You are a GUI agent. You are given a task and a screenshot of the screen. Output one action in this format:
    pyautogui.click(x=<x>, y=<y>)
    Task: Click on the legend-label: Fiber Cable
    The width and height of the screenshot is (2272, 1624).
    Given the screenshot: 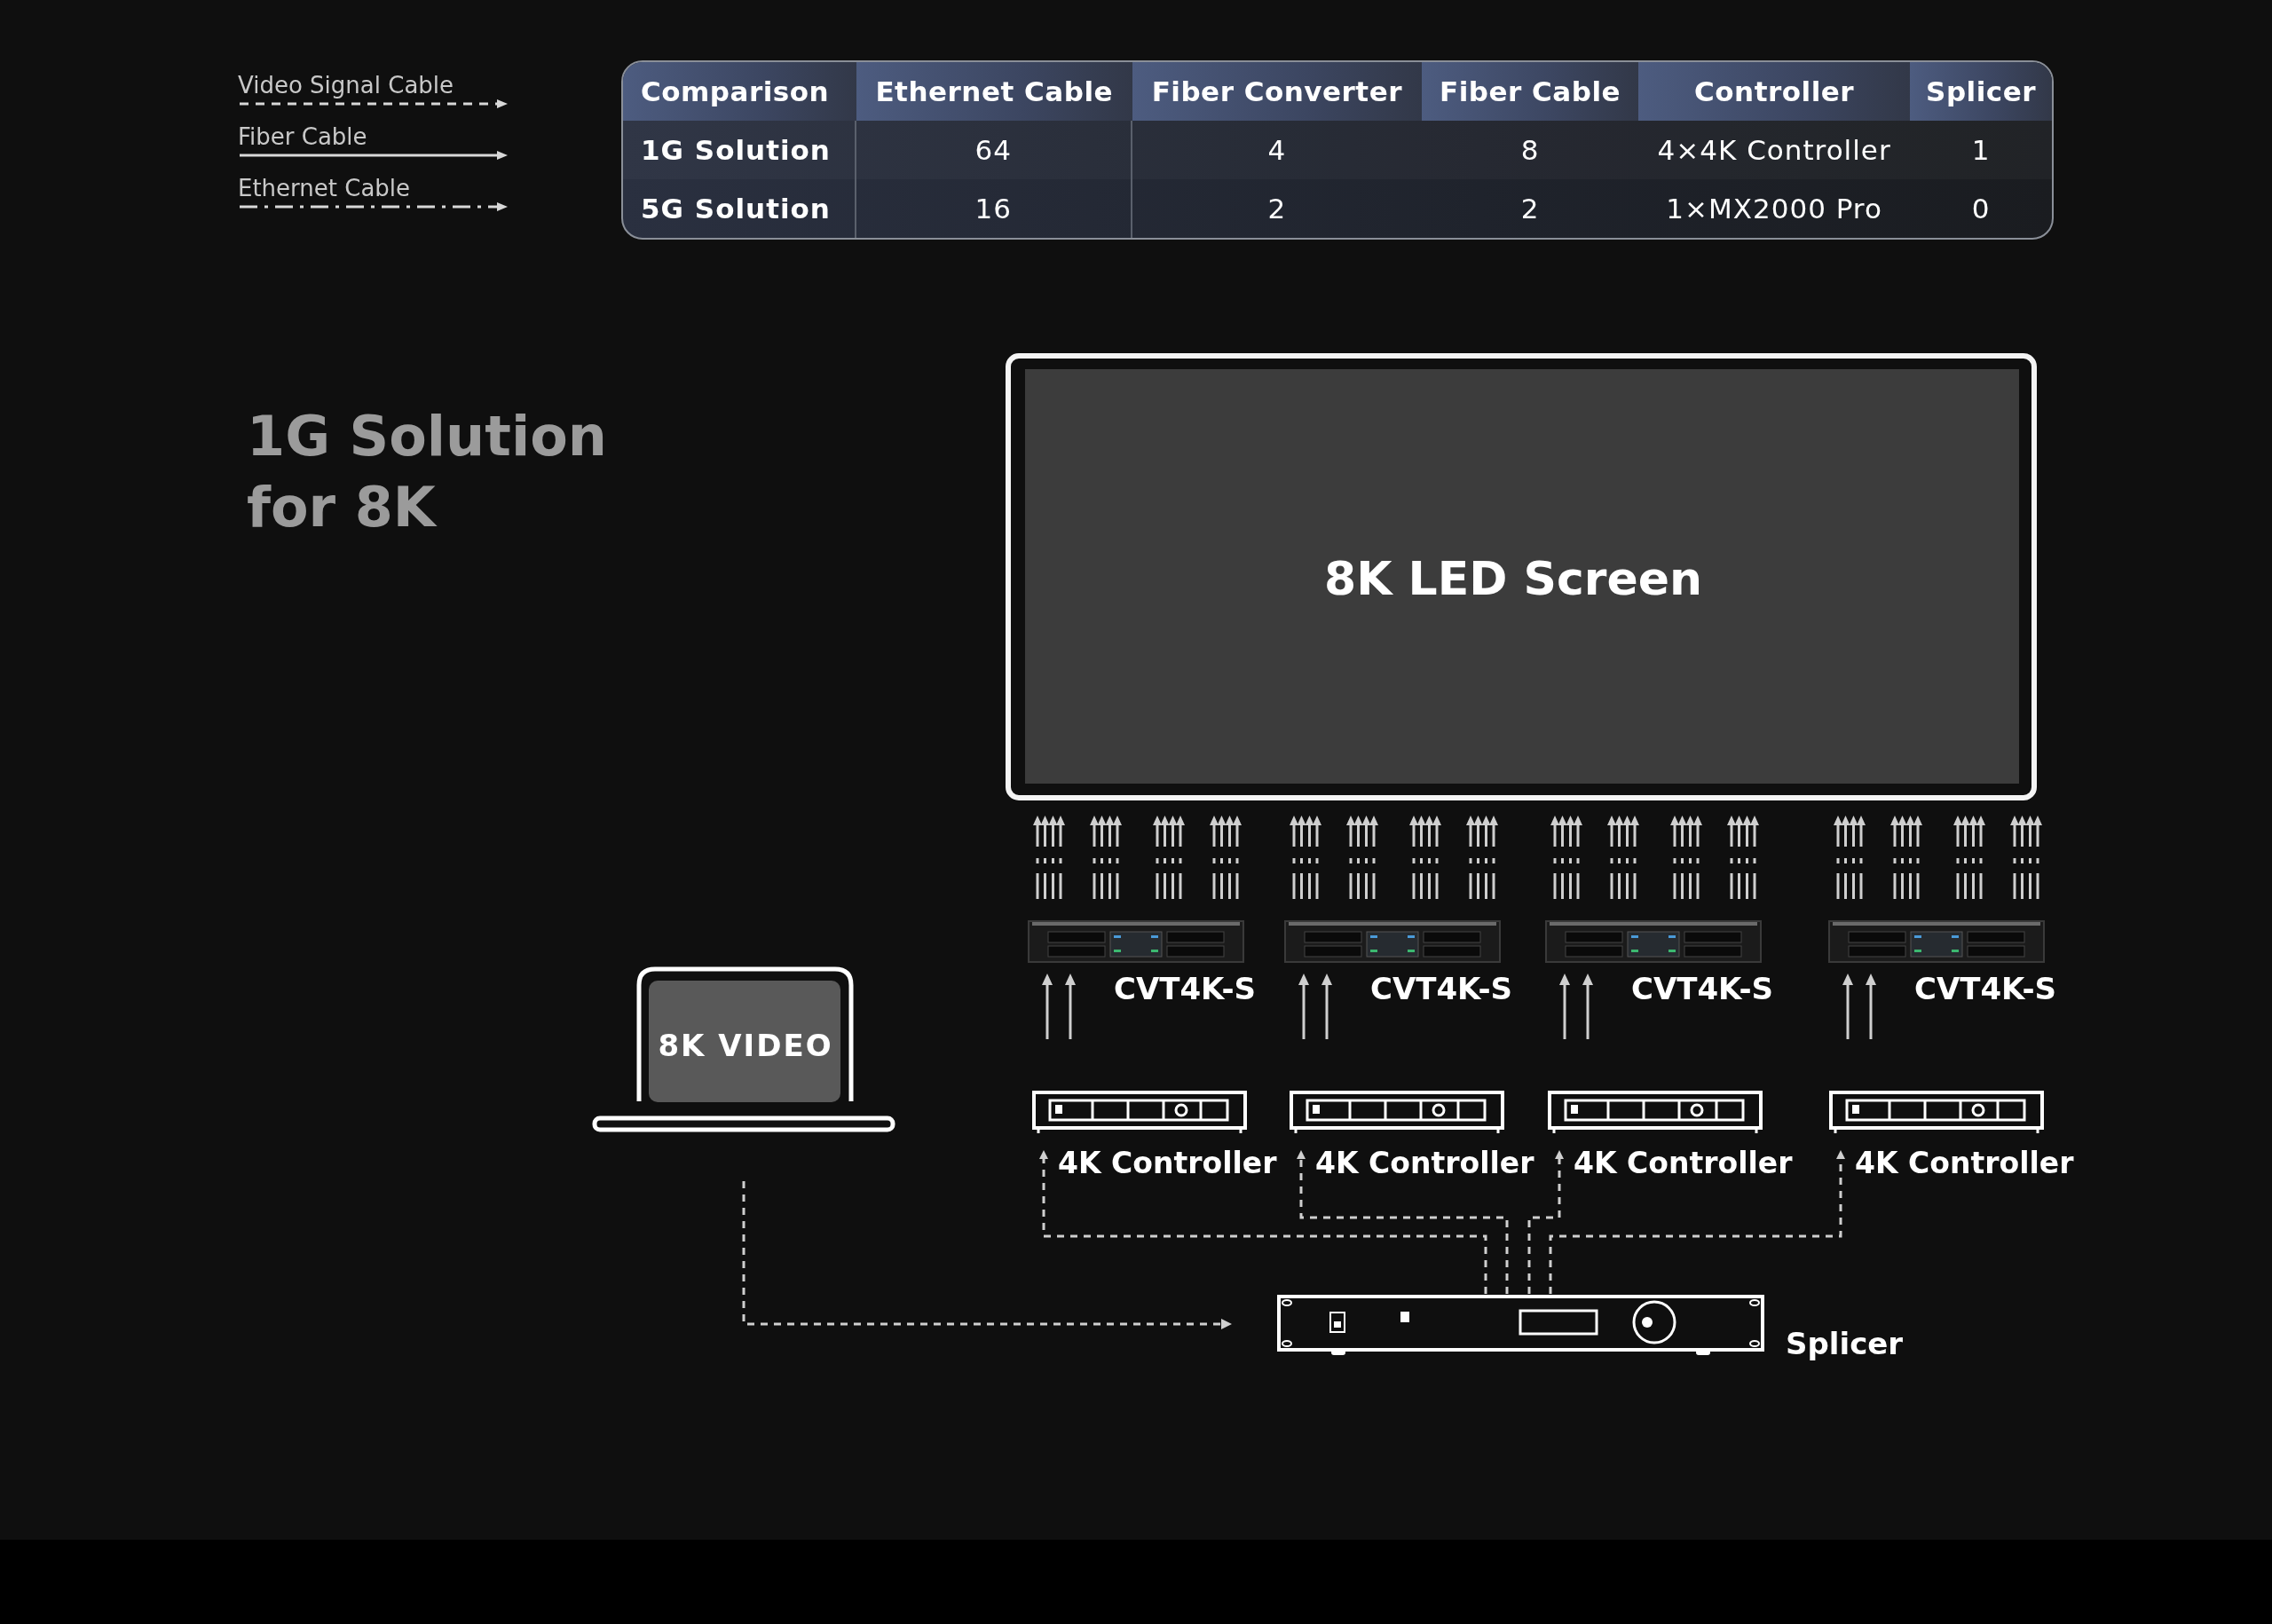 What is the action you would take?
    pyautogui.click(x=303, y=137)
    